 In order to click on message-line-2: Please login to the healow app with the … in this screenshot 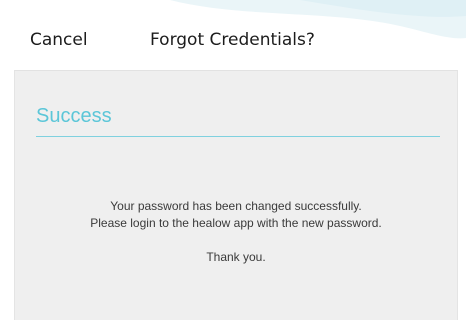, I will do `click(236, 223)`.